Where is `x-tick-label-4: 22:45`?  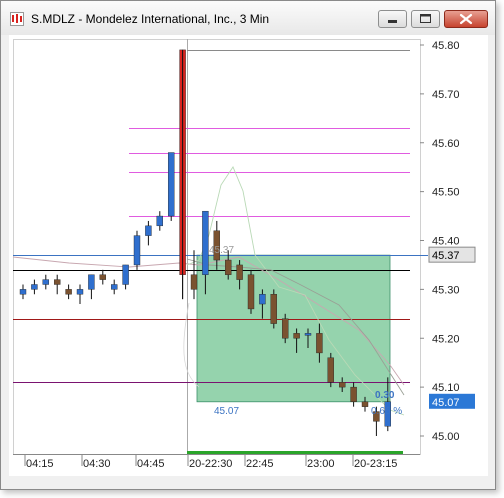
x-tick-label-4: 22:45 is located at coordinates (260, 464).